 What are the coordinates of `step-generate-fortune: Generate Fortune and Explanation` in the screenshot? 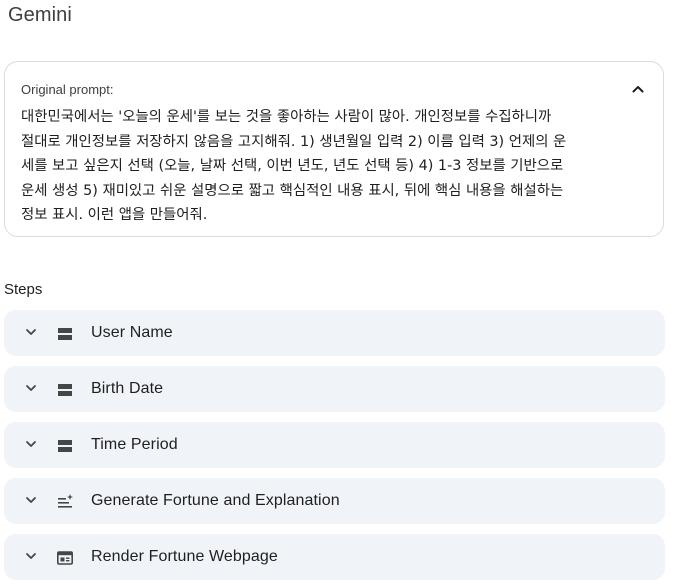 It's located at (334, 501).